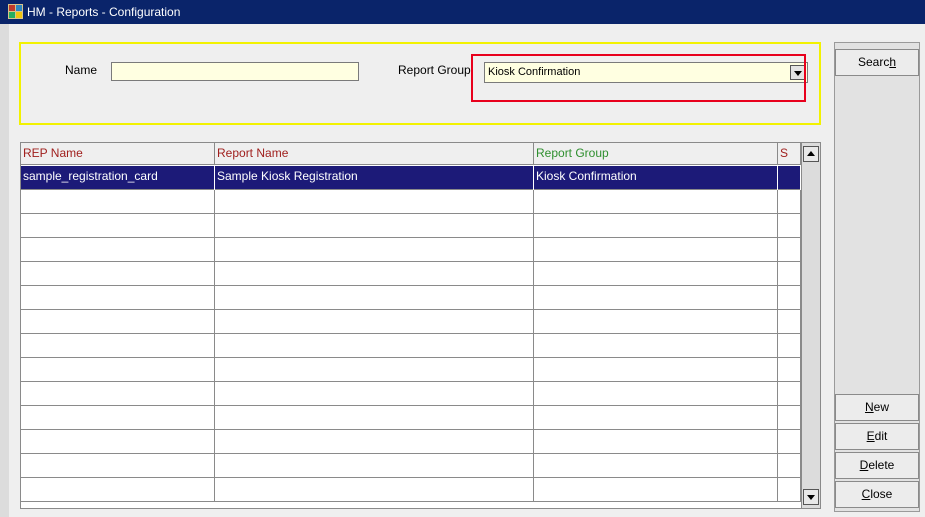  I want to click on edit-button-label: Edit, so click(877, 436).